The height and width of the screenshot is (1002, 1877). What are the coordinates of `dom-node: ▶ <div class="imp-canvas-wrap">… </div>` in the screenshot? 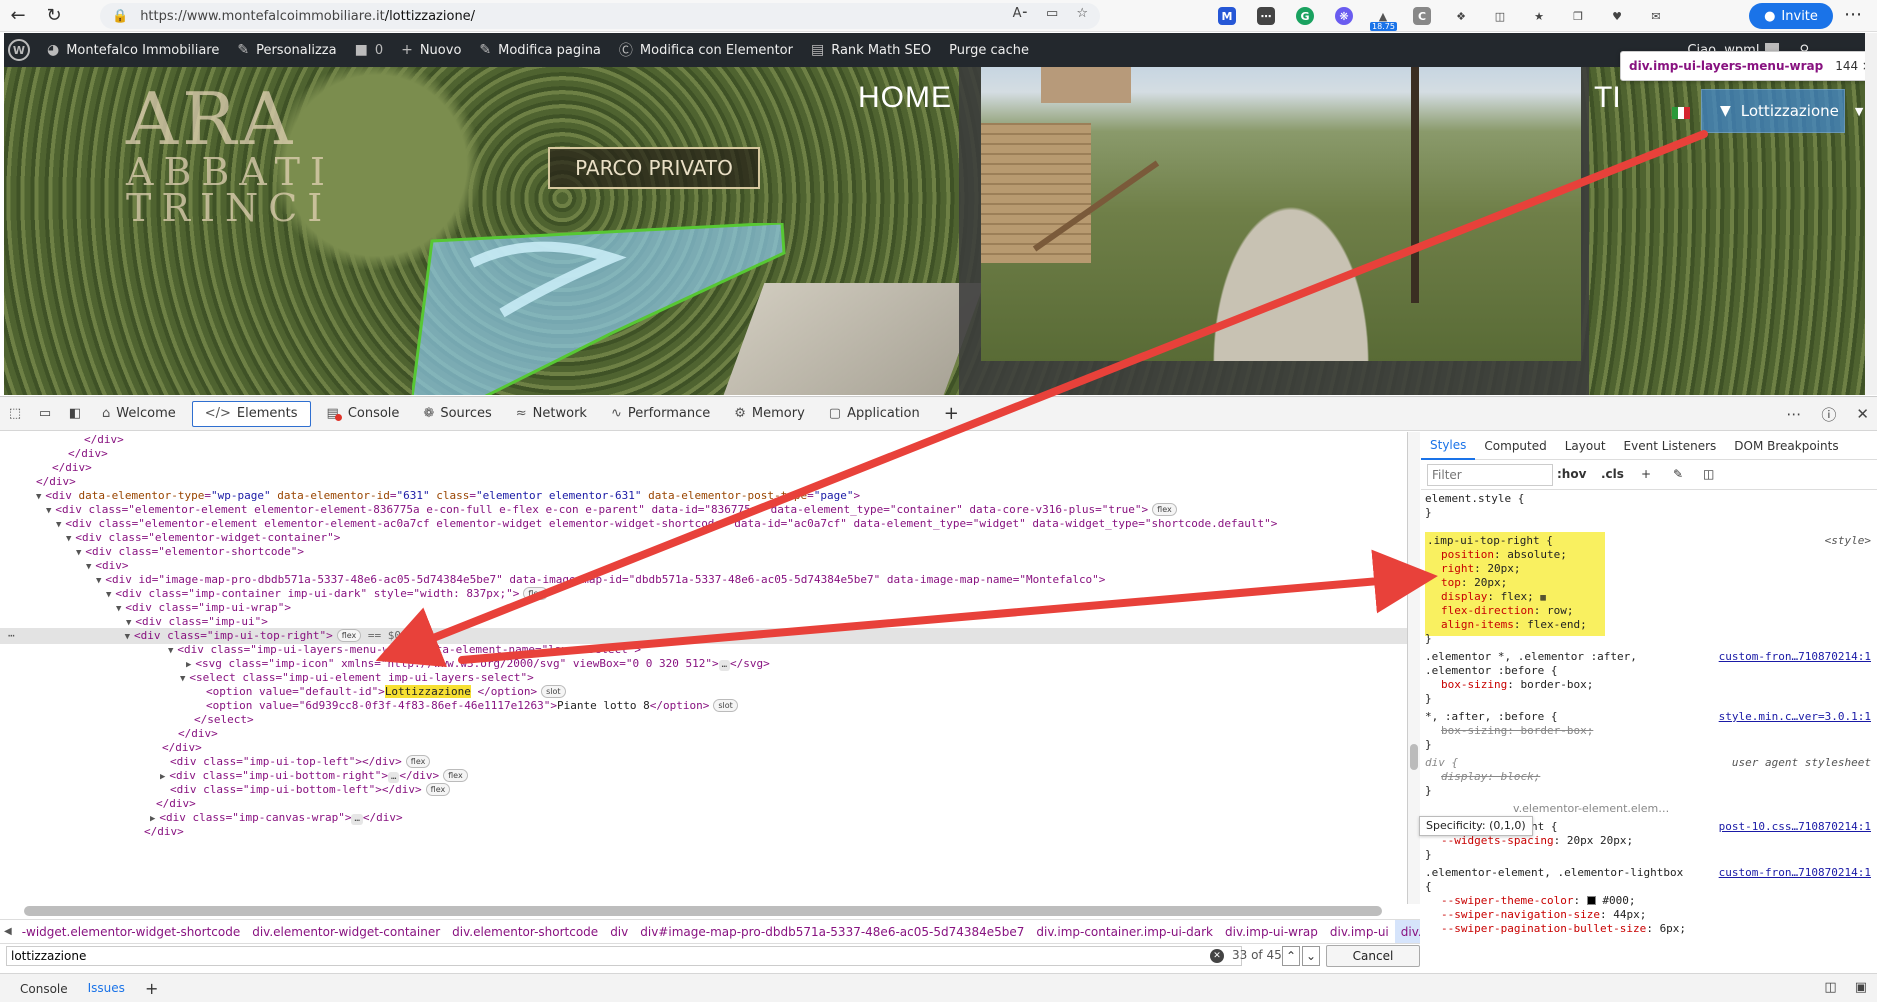 It's located at (276, 818).